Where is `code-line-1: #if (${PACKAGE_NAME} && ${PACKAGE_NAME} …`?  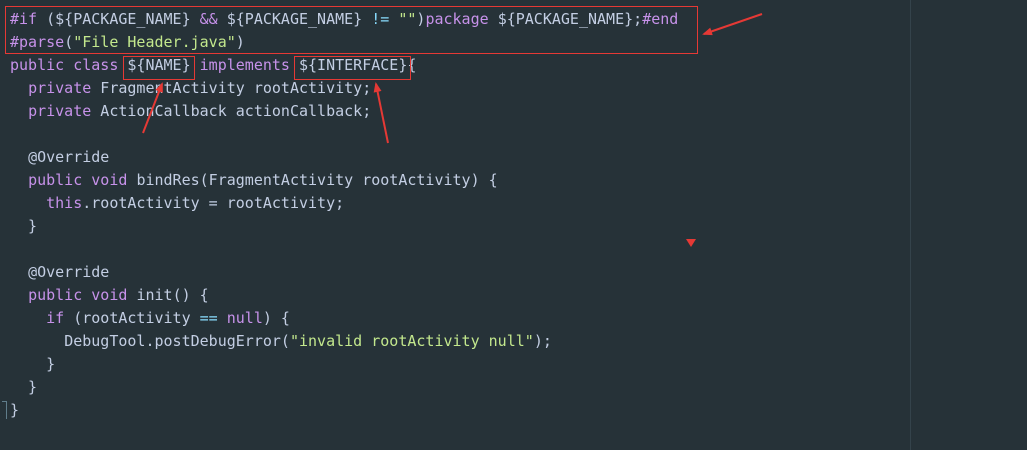
code-line-1: #if (${PACKAGE_NAME} && ${PACKAGE_NAME} … is located at coordinates (344, 19).